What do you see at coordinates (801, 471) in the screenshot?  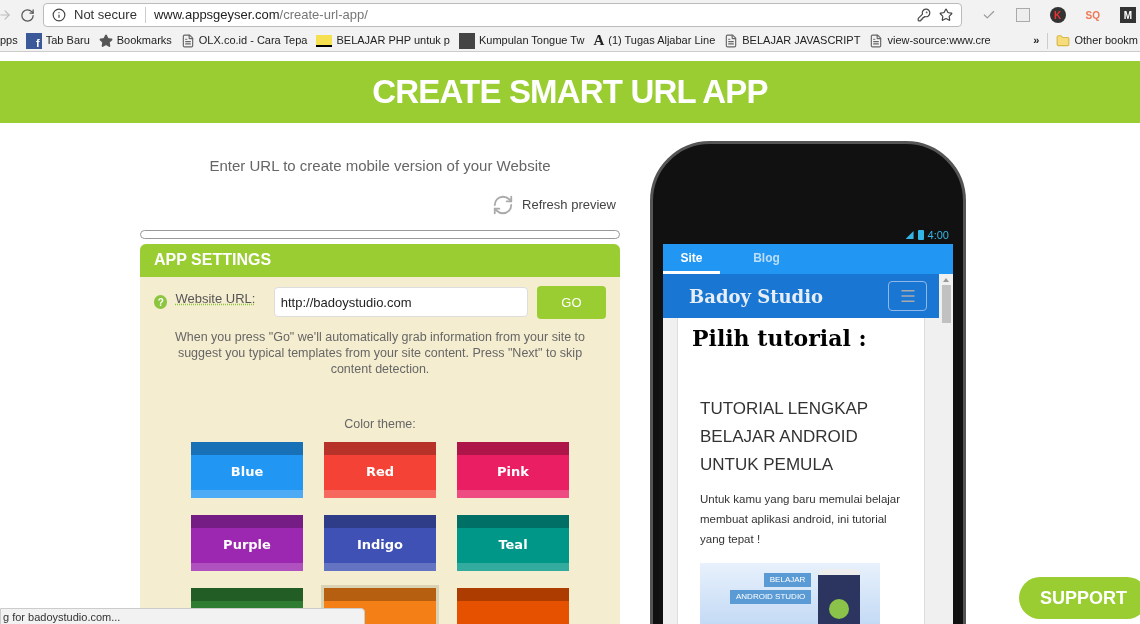 I see `content-card: Pilih tutorial : TUTORIAL LENGKAP BELAJAR ANDROID UNTUK PEMULA Untuk kamu yang baru memulai belajar membuat aplikasi android, ini tutorial yang tepat ! BELAJAR ANDROID STUDIO` at bounding box center [801, 471].